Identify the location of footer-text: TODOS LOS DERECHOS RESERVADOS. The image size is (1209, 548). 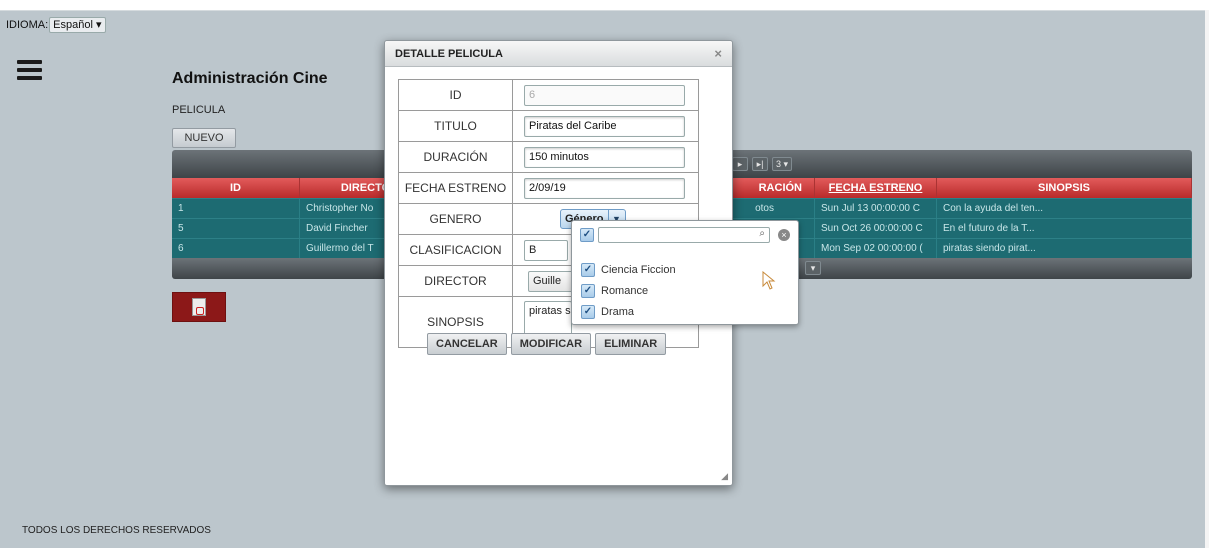
(116, 530).